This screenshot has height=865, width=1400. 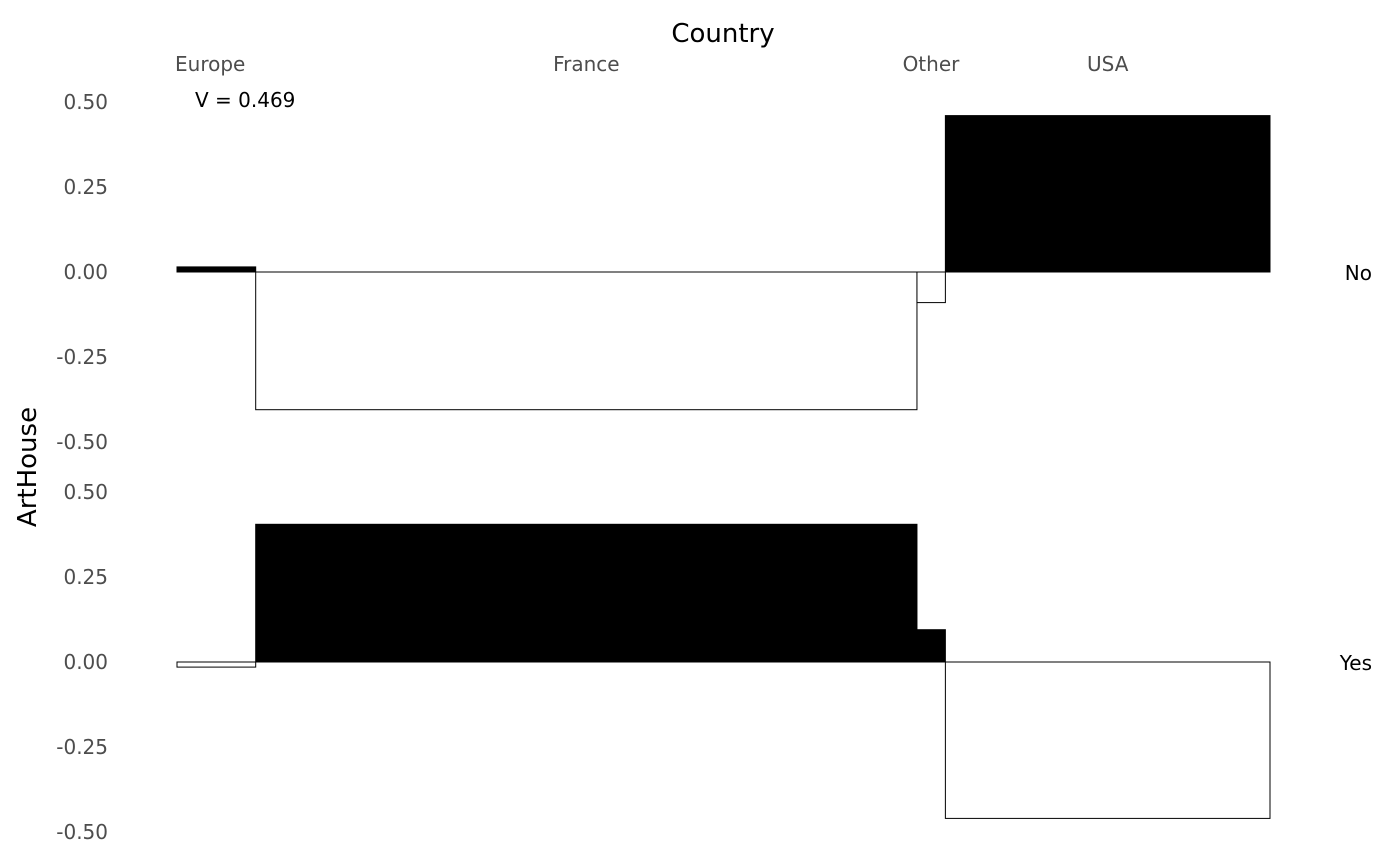 I want to click on column-label-usa: USA, so click(x=1108, y=64).